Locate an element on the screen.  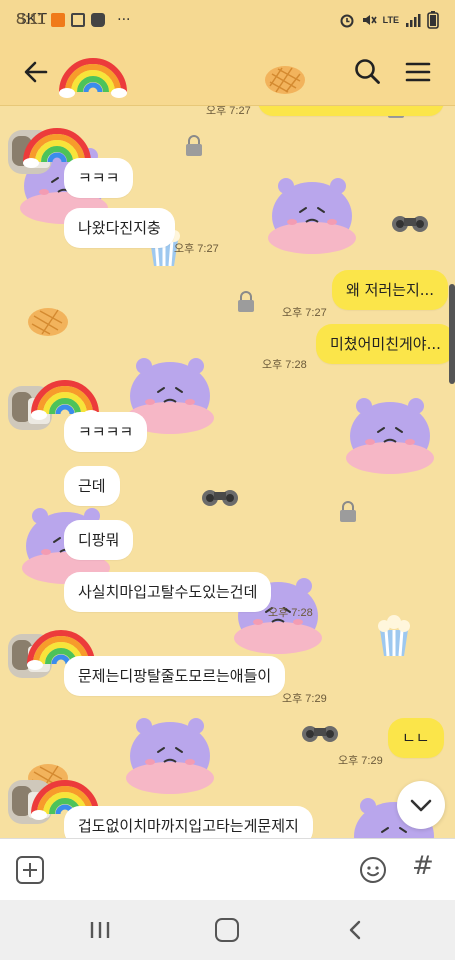
clock: 8:11 is located at coordinates (31, 19).